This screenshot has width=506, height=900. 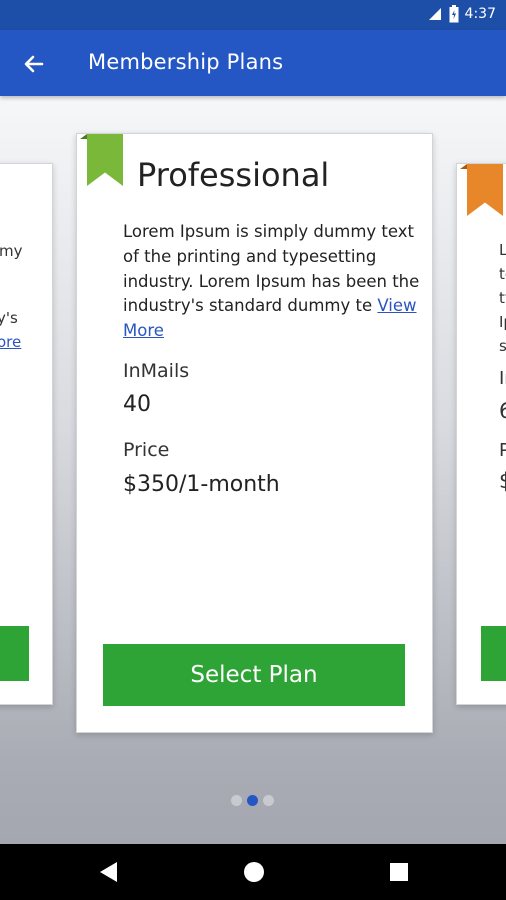 I want to click on card-text-fragment: Ip, so click(x=502, y=322).